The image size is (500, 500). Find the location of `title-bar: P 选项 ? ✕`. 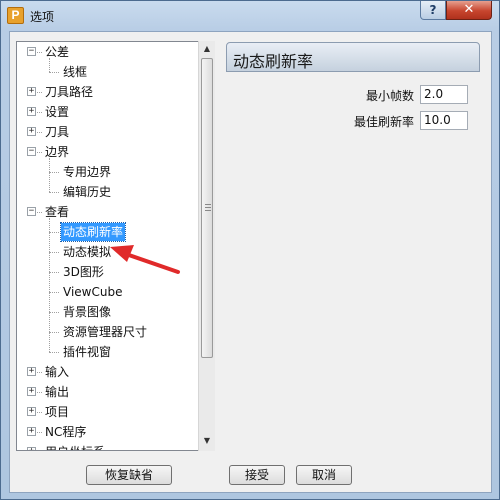

title-bar: P 选项 ? ✕ is located at coordinates (250, 16).